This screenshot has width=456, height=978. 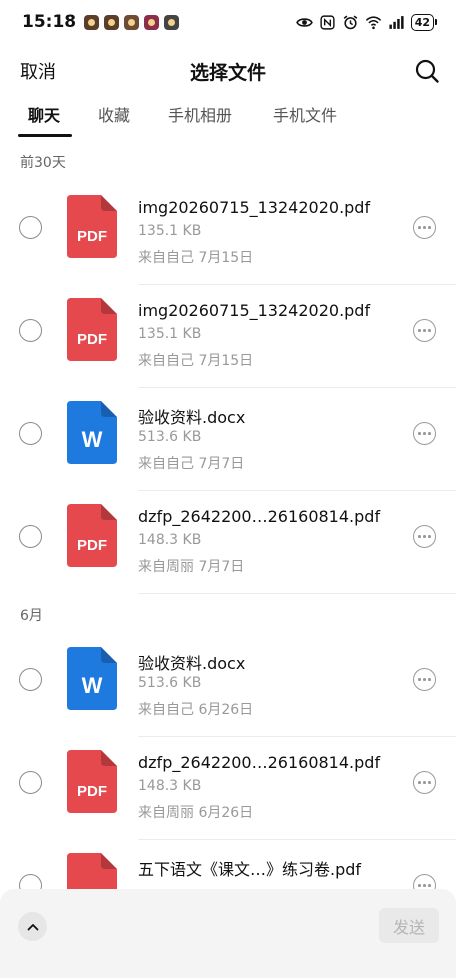 I want to click on notification-icons, so click(x=132, y=22).